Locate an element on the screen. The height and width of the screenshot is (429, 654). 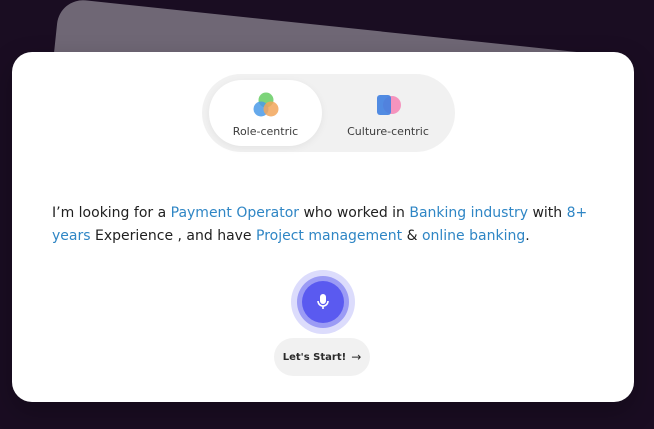
culture-centric-label: Culture-centric is located at coordinates (388, 131).